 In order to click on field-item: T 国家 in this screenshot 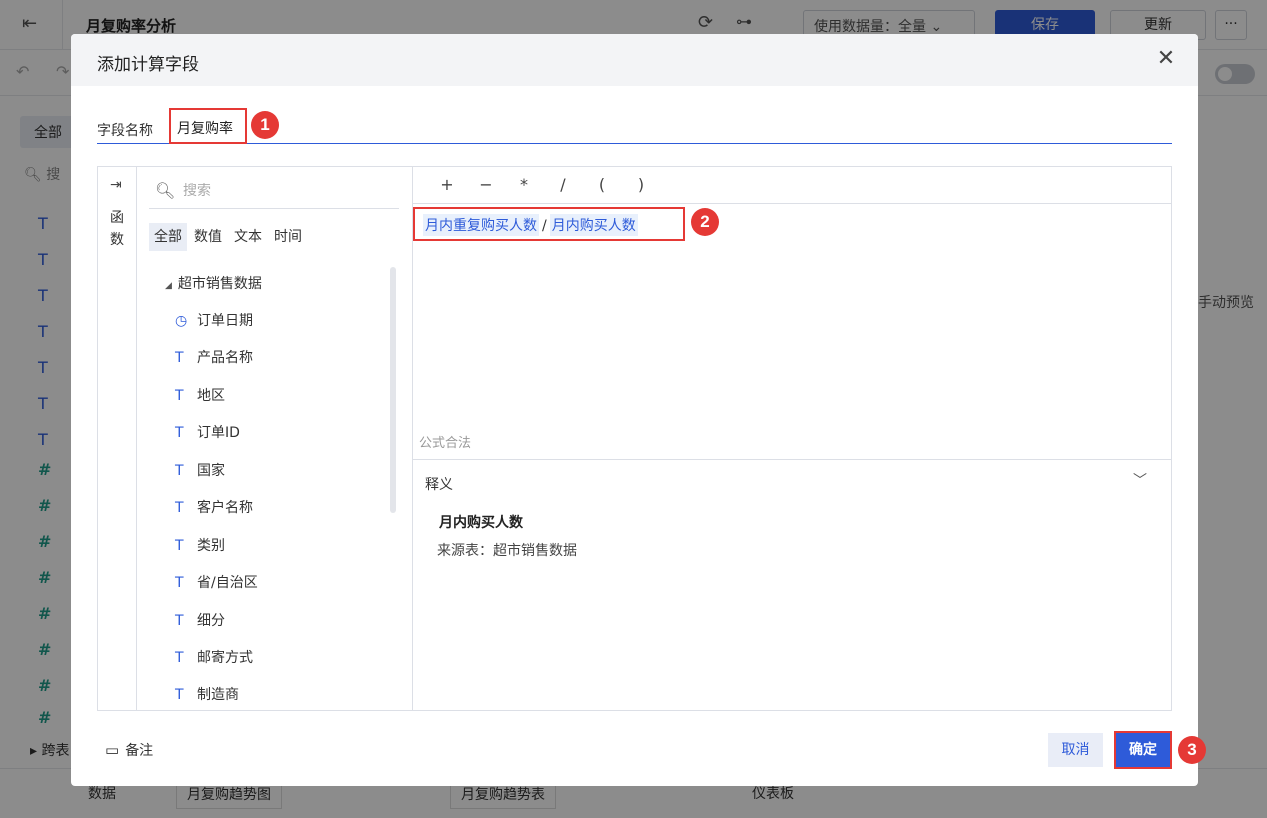, I will do `click(200, 475)`.